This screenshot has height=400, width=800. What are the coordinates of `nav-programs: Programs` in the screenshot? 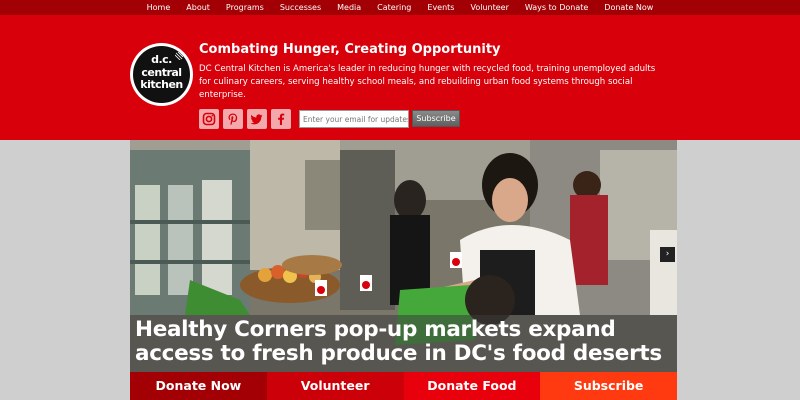 It's located at (245, 7).